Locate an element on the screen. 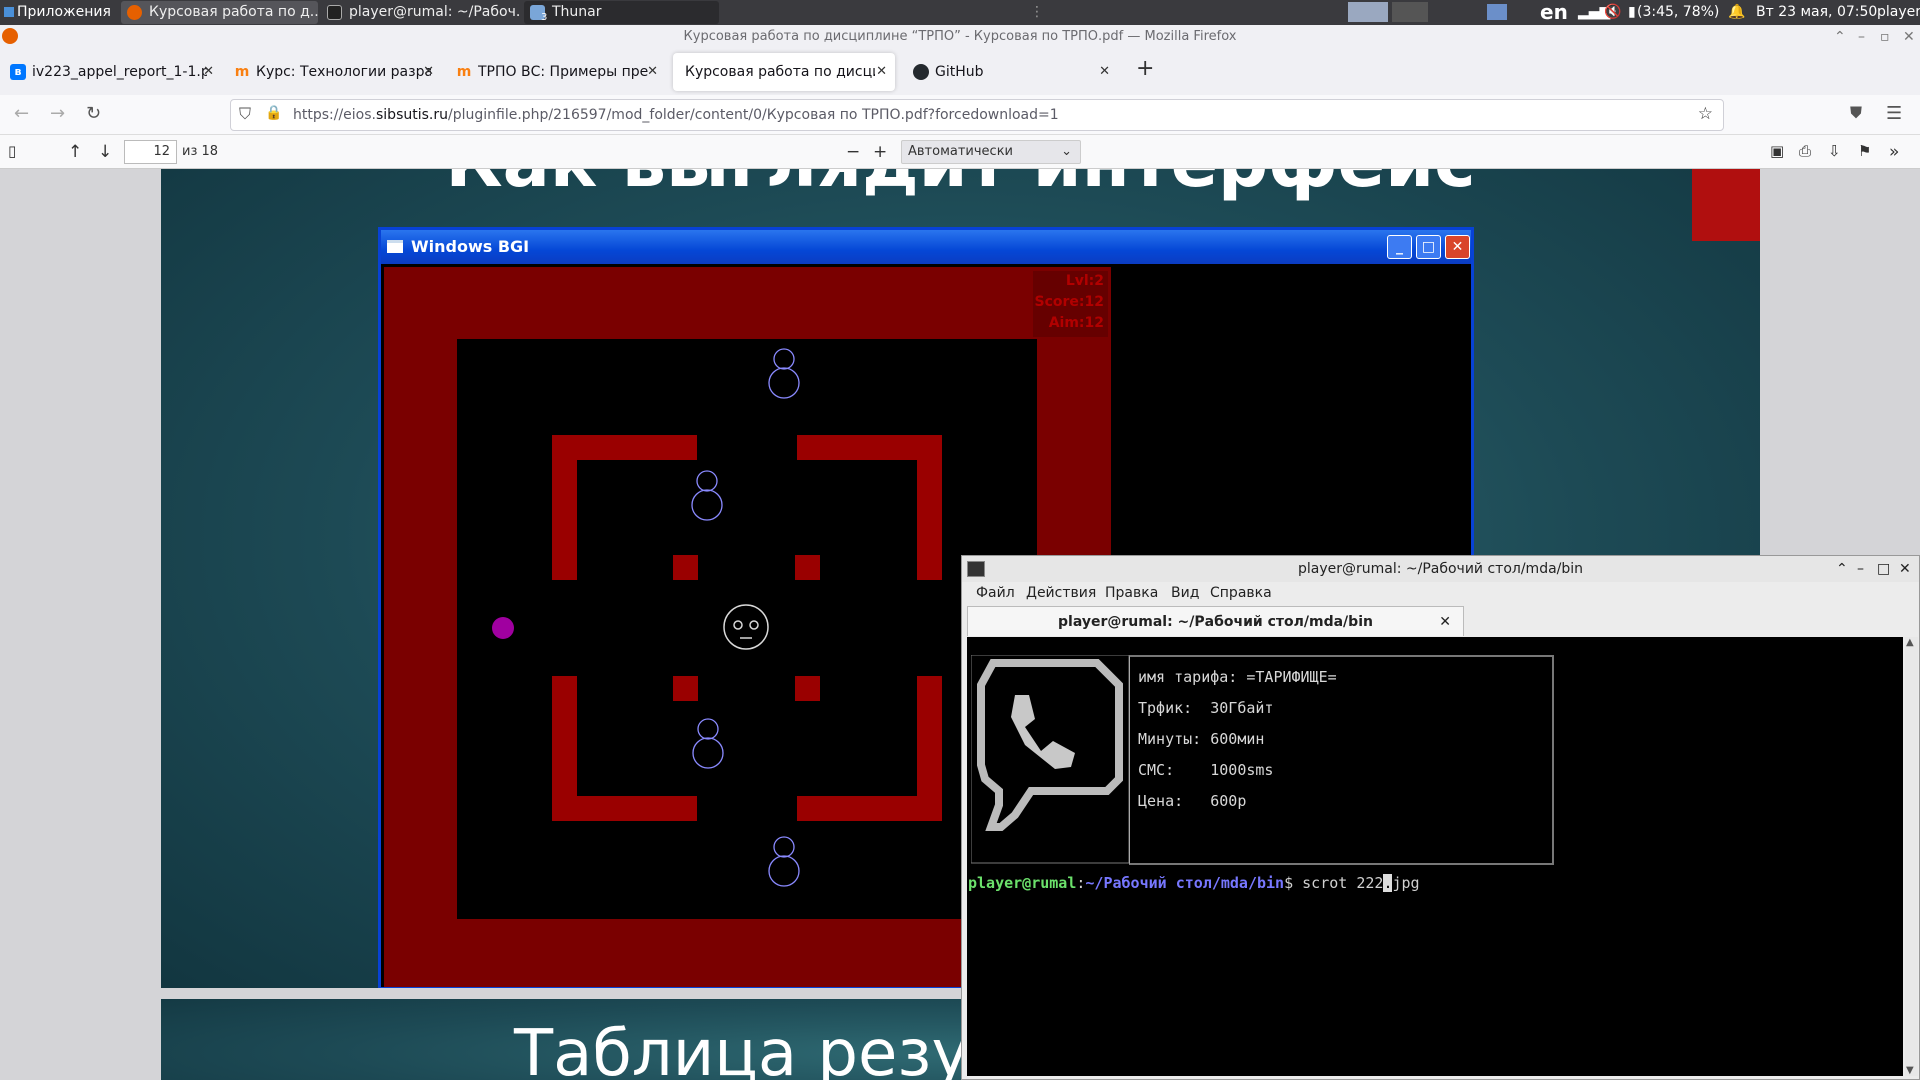 This screenshot has height=1080, width=1920. window-icon is located at coordinates (1497, 12).